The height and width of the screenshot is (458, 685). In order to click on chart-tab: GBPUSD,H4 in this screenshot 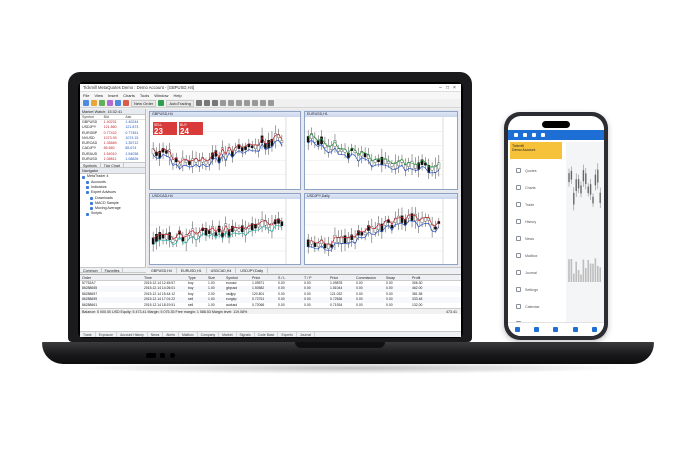, I will do `click(162, 270)`.